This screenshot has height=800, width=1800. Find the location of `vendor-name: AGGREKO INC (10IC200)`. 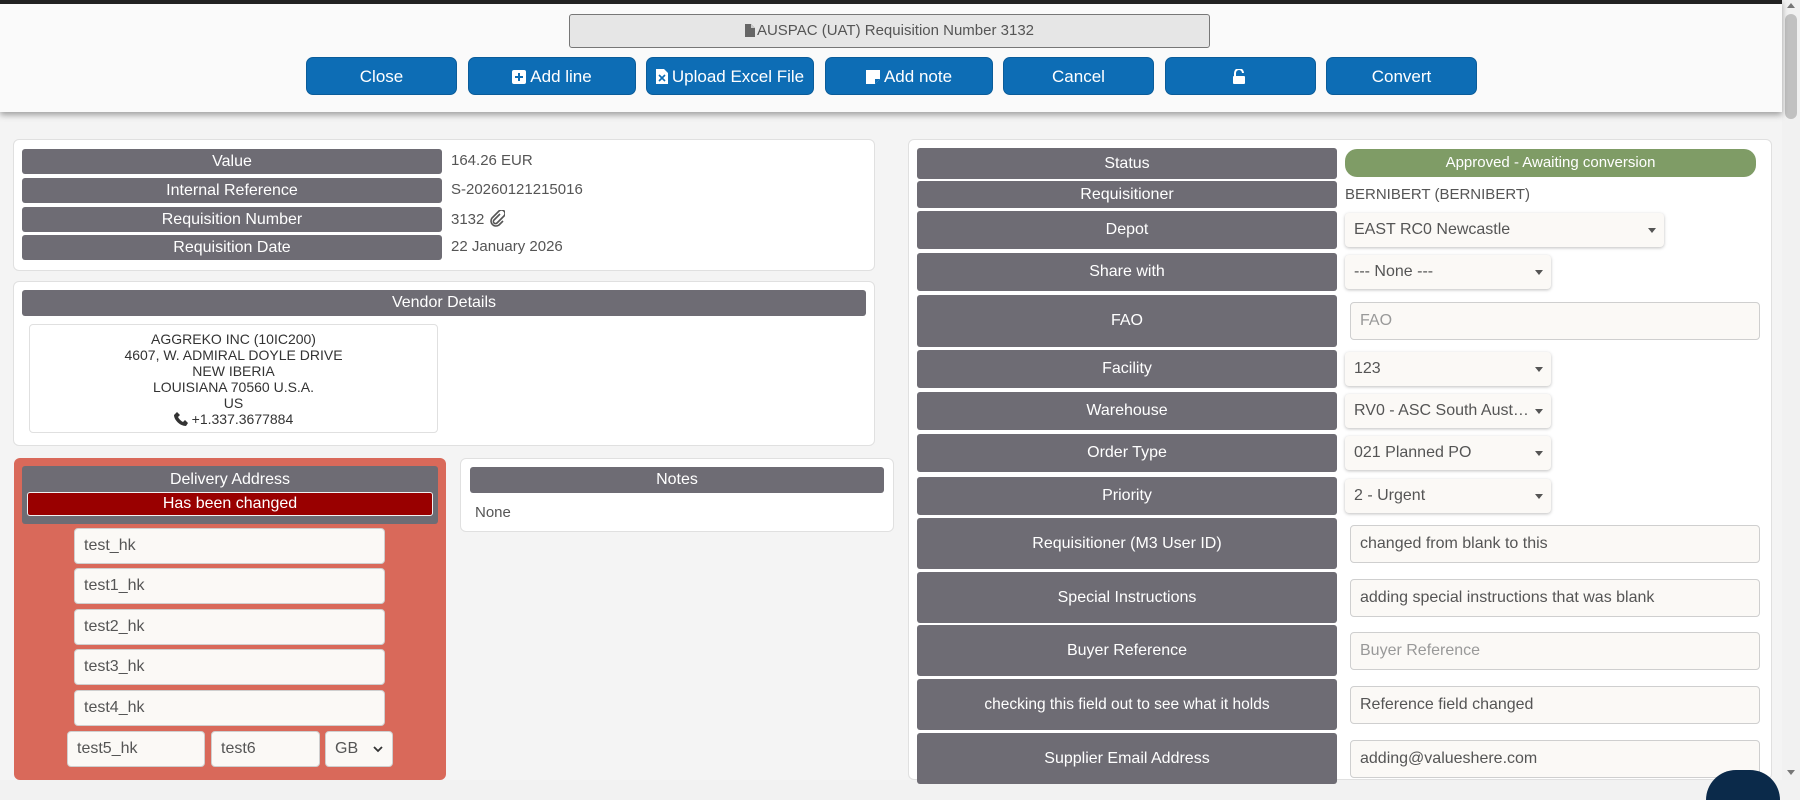

vendor-name: AGGREKO INC (10IC200) is located at coordinates (233, 339).